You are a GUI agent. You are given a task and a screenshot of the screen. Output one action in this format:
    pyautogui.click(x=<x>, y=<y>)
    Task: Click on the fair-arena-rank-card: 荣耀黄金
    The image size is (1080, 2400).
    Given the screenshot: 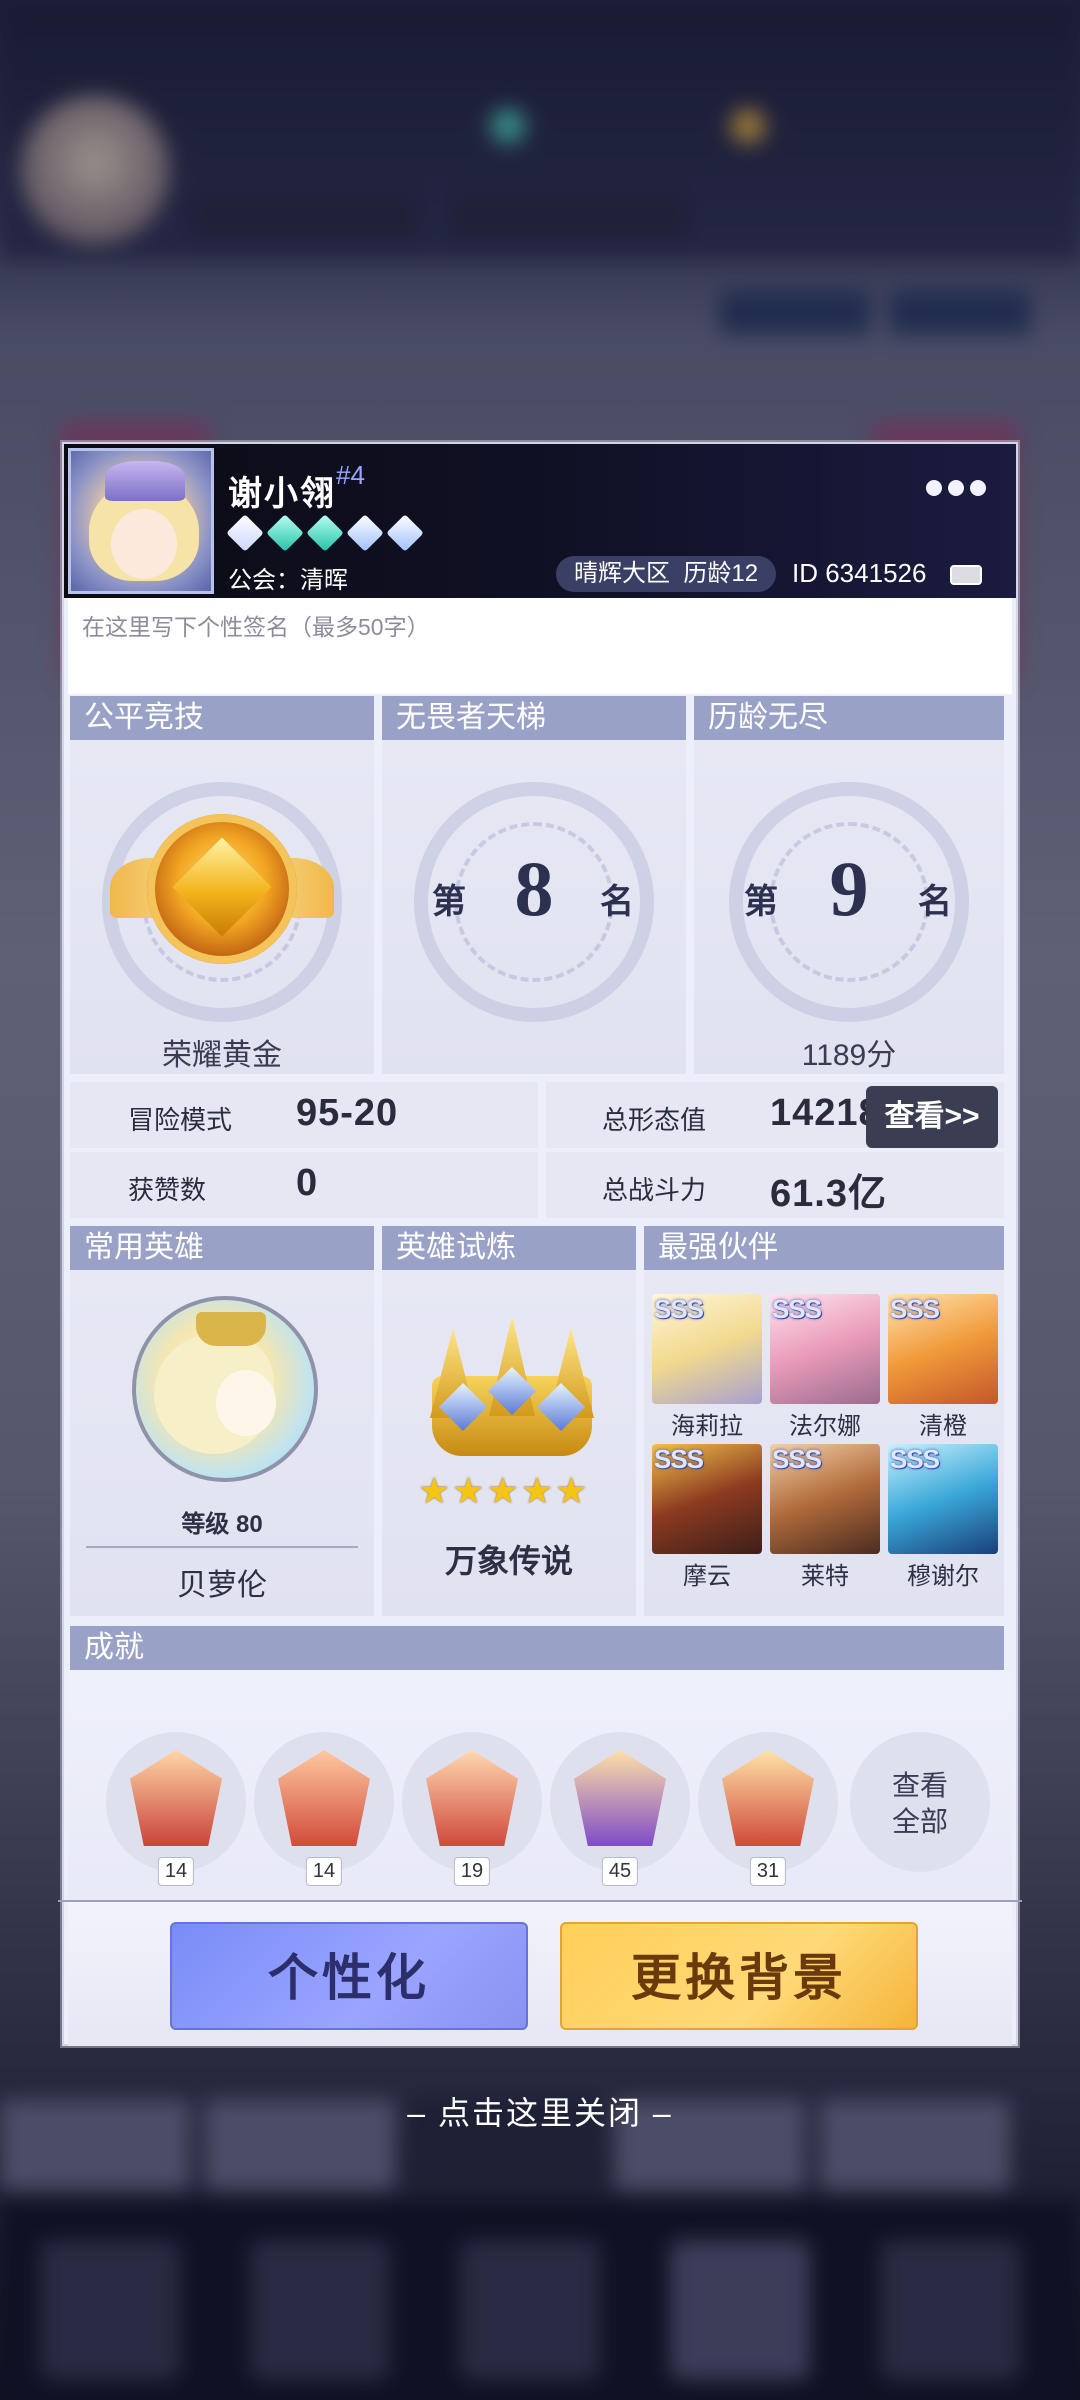 What is the action you would take?
    pyautogui.click(x=222, y=907)
    